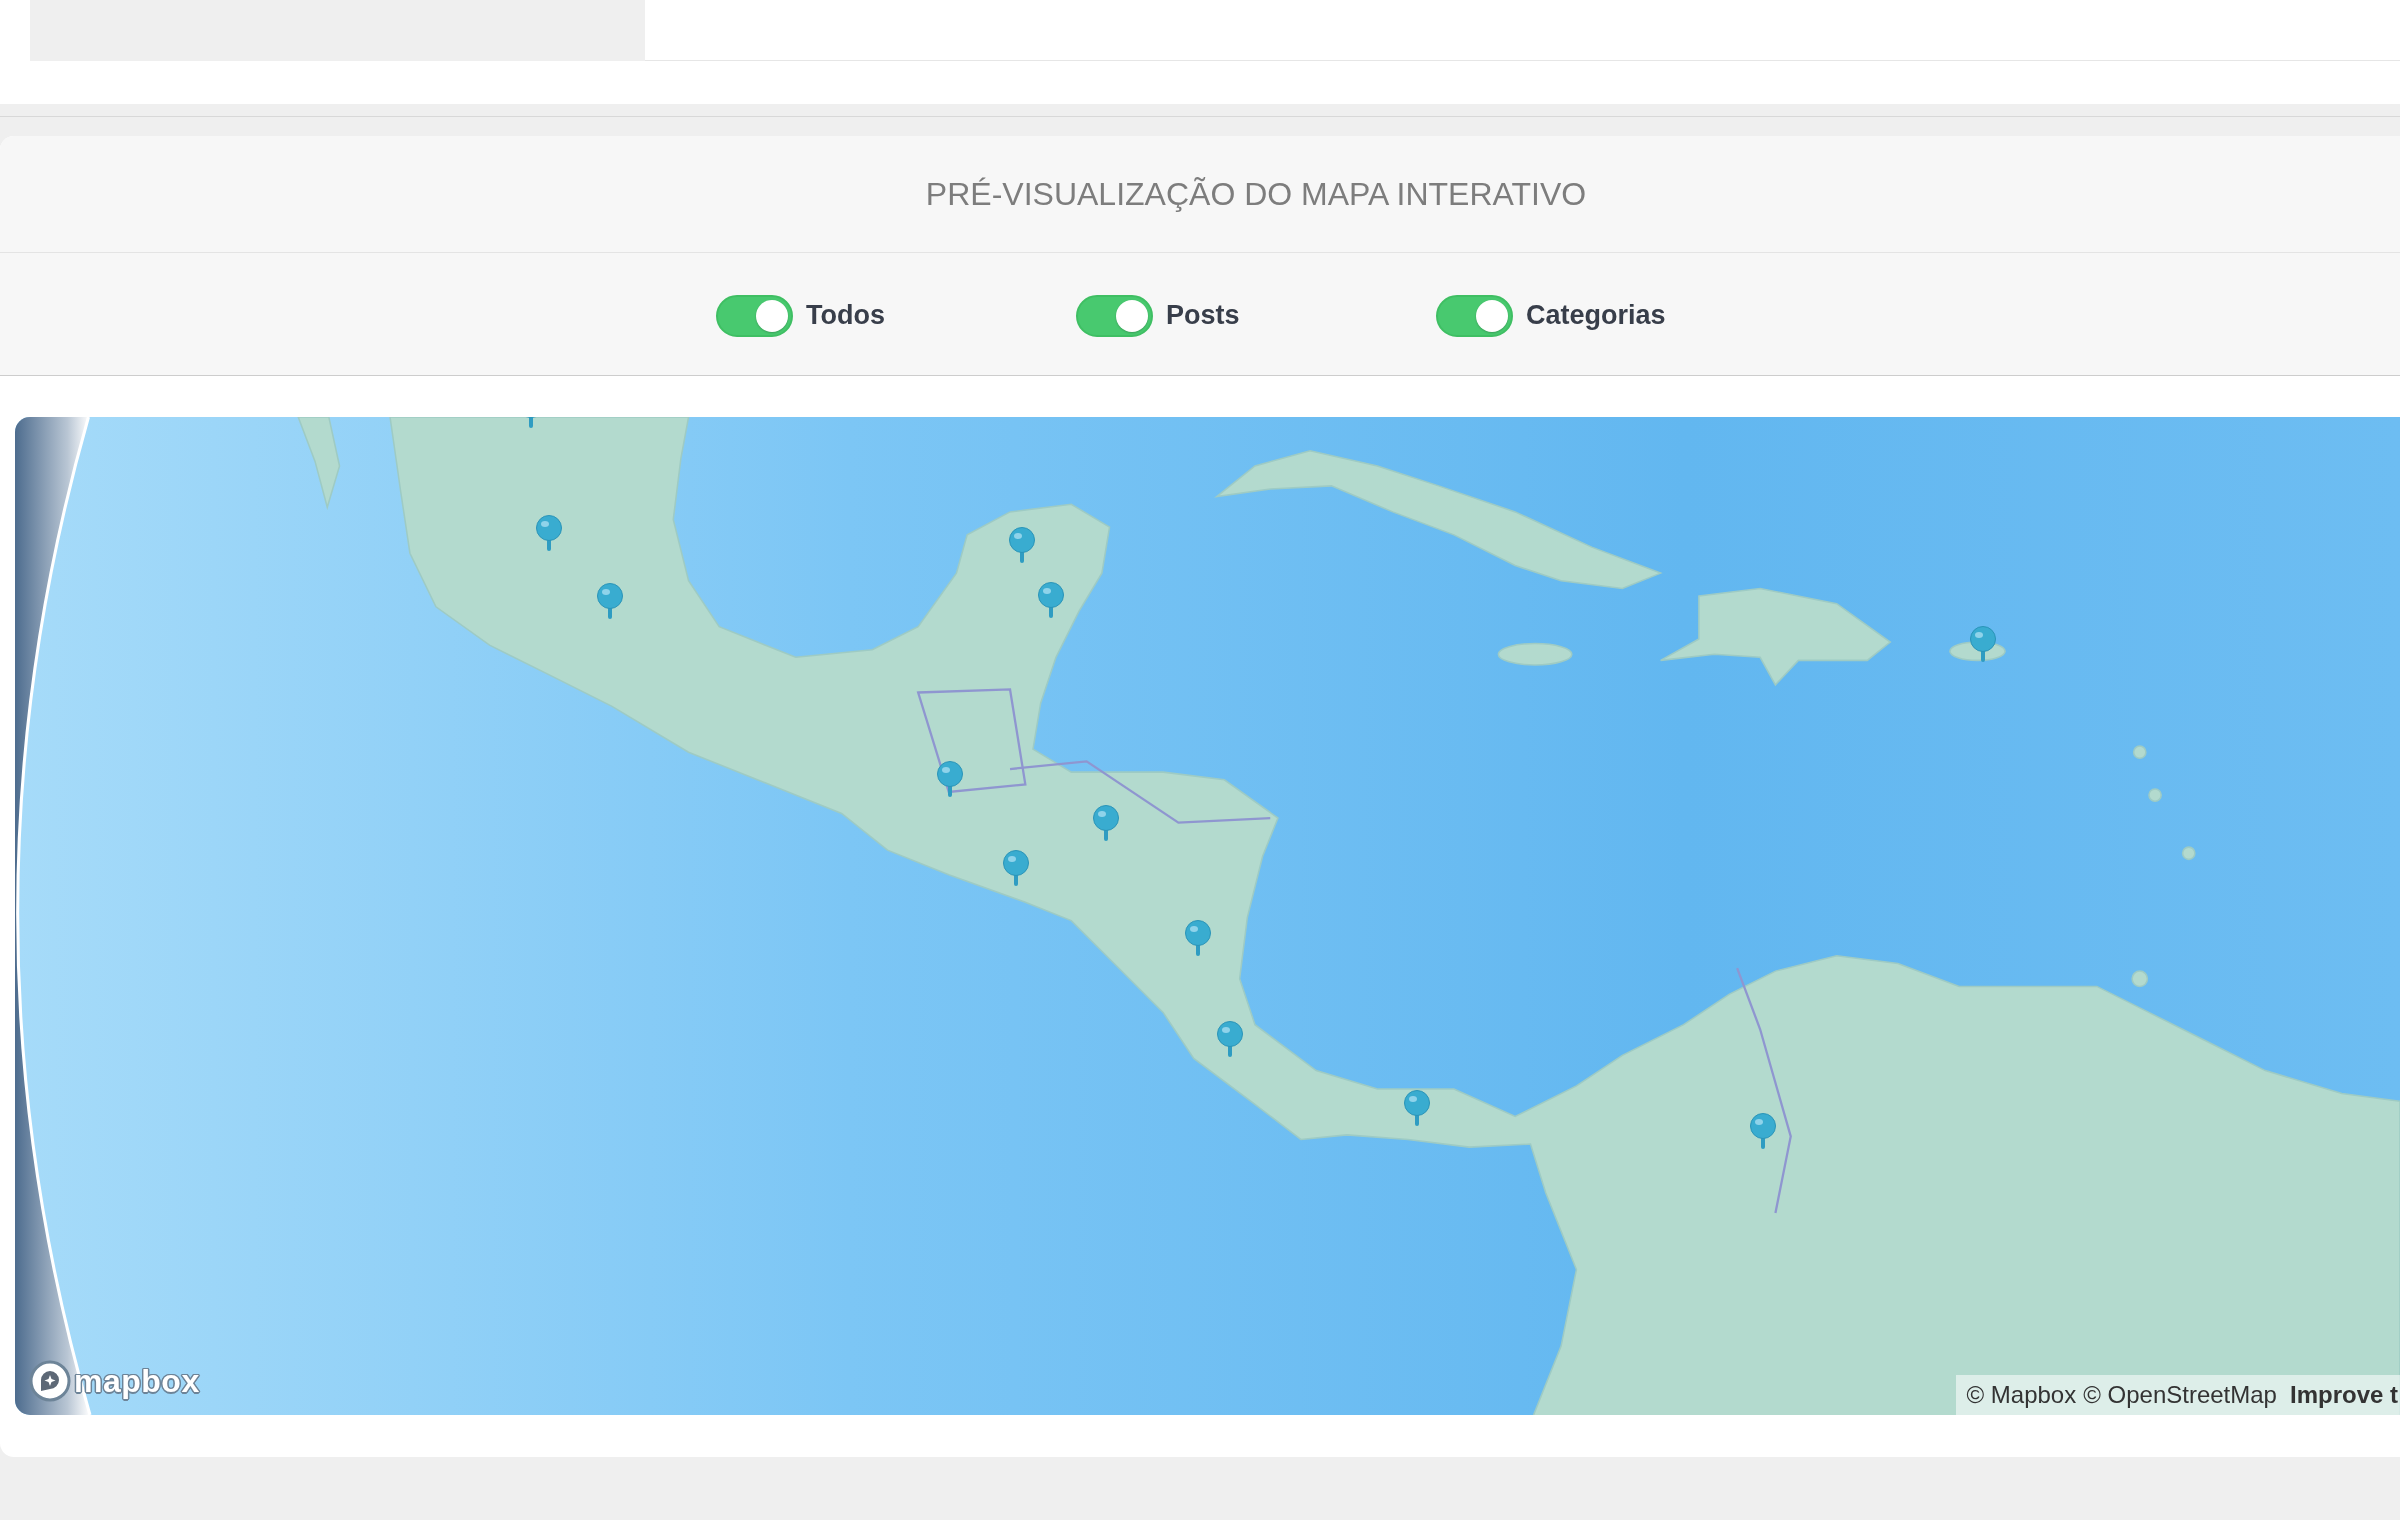 The width and height of the screenshot is (2400, 1520). Describe the element at coordinates (2343, 1395) in the screenshot. I see `feedback-link: Improve t` at that location.